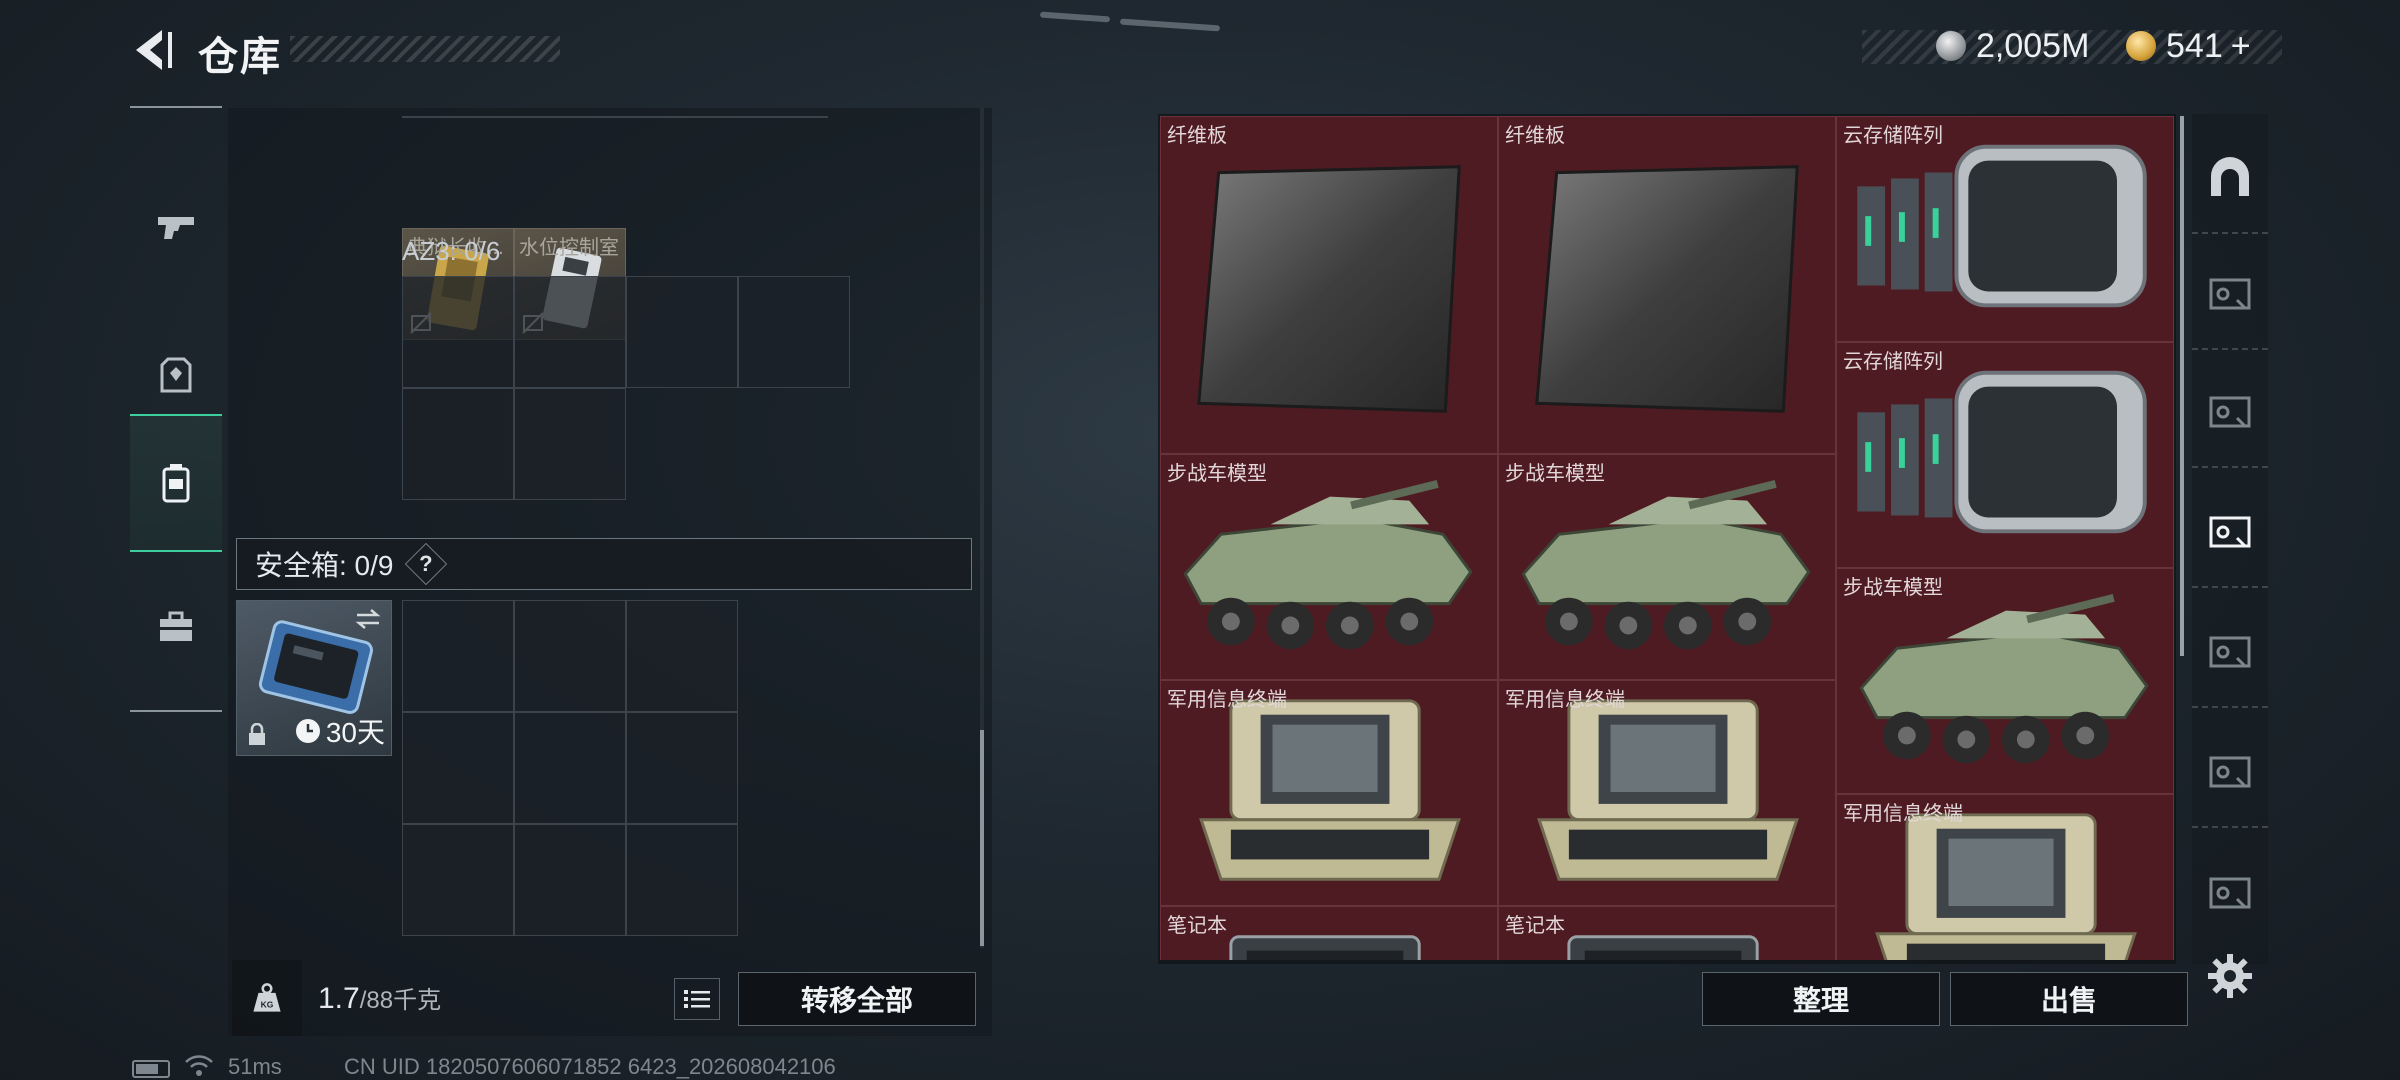  I want to click on stash-scrollbar, so click(2182, 386).